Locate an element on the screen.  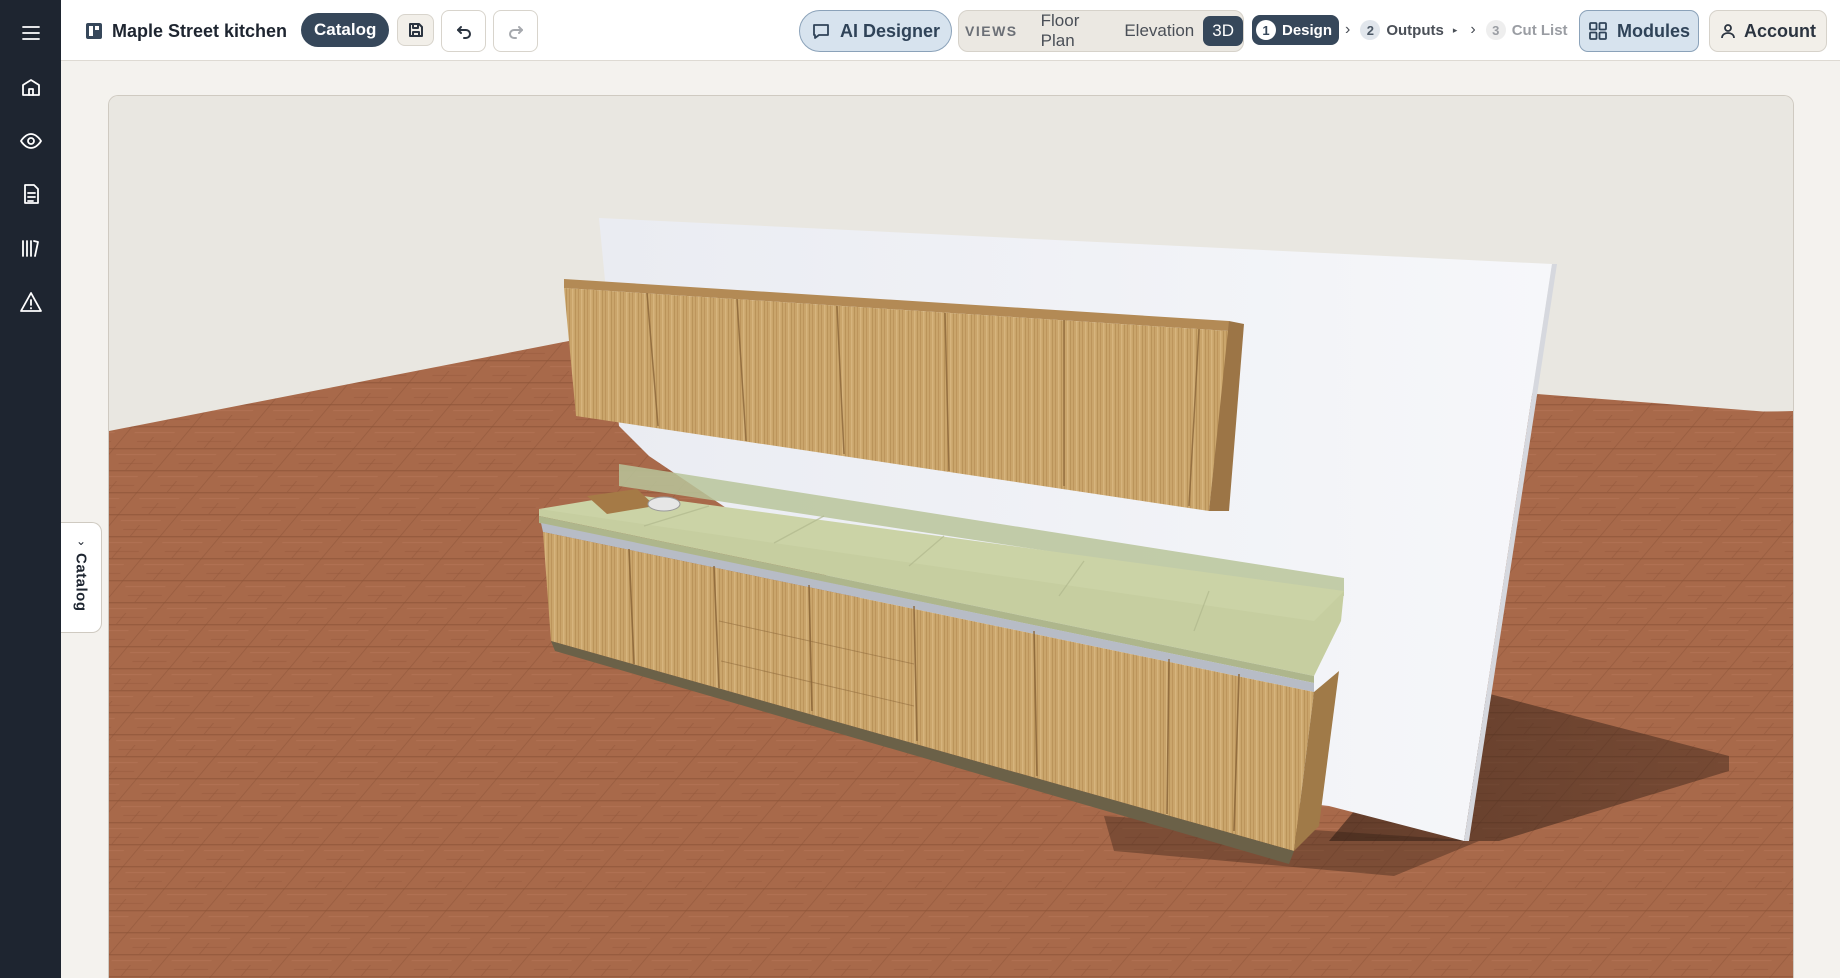
views-switcher: VIEWS Floor Plan Elevation 3D is located at coordinates (1101, 31).